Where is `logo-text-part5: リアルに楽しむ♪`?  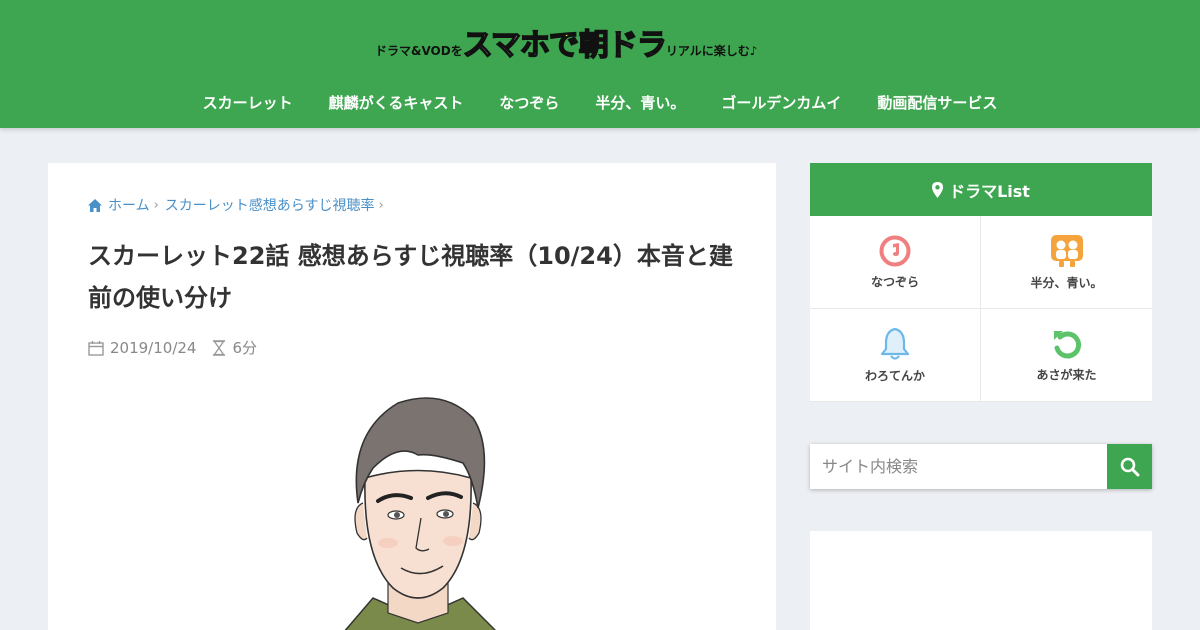
logo-text-part5: リアルに楽しむ♪ is located at coordinates (711, 51).